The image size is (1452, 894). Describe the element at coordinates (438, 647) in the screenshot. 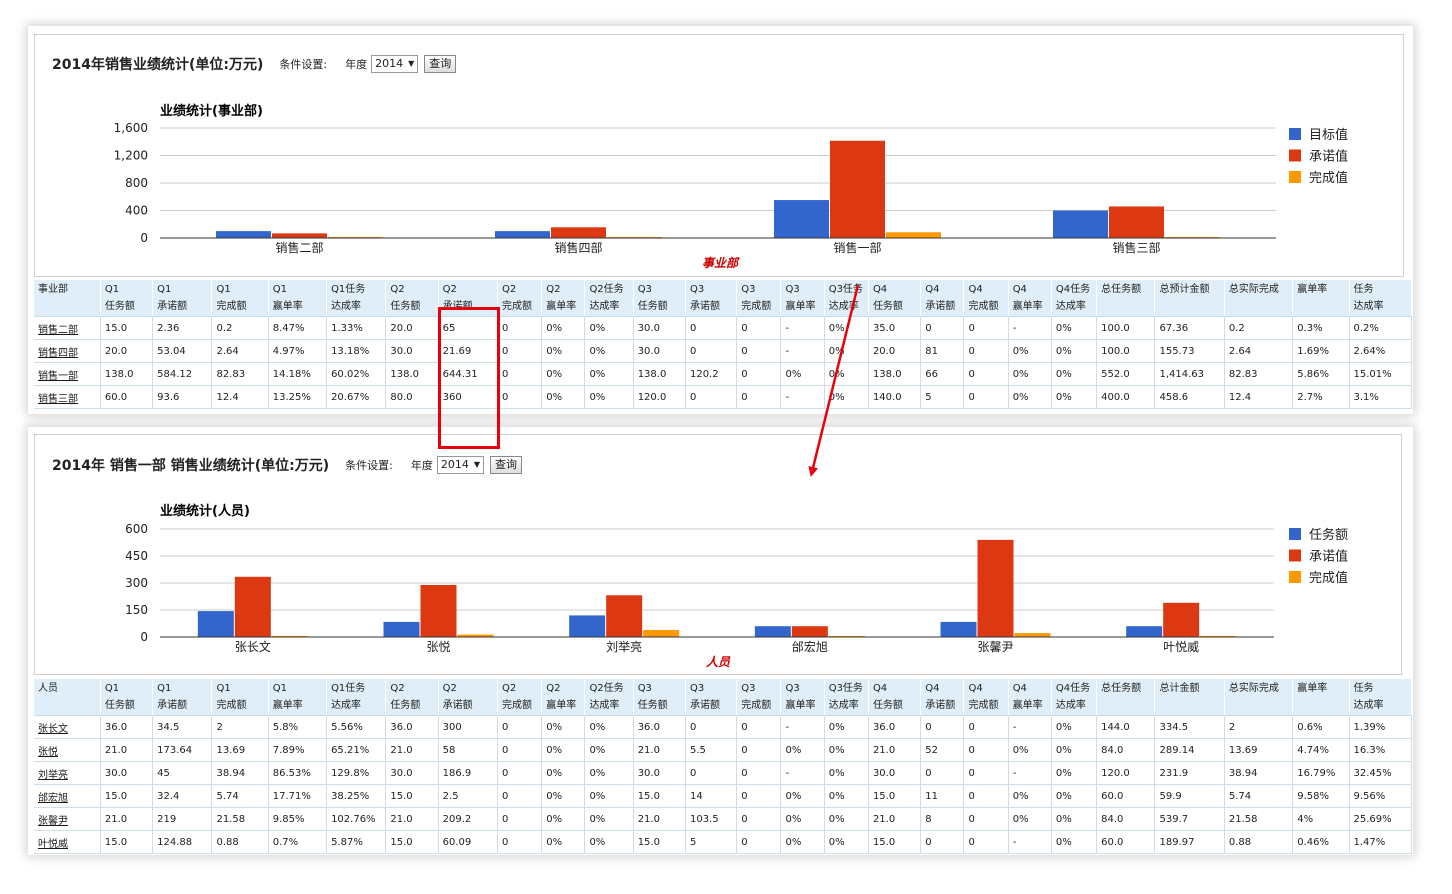

I see `x-tick-label: 张悦` at that location.